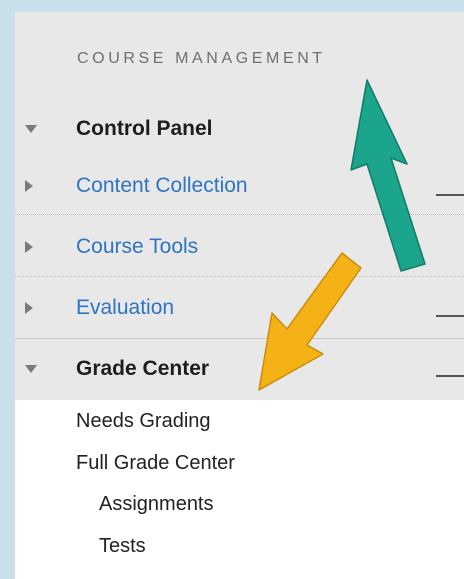 This screenshot has width=464, height=579. I want to click on menu-item-content-collection: Content Collection, so click(239, 187).